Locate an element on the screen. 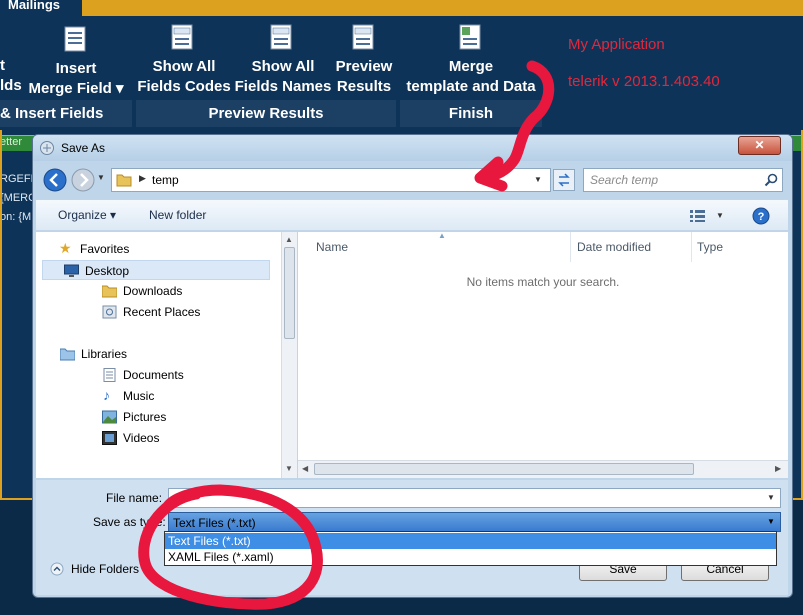 Image resolution: width=803 pixels, height=615 pixels. nav-label: Pictures is located at coordinates (145, 417).